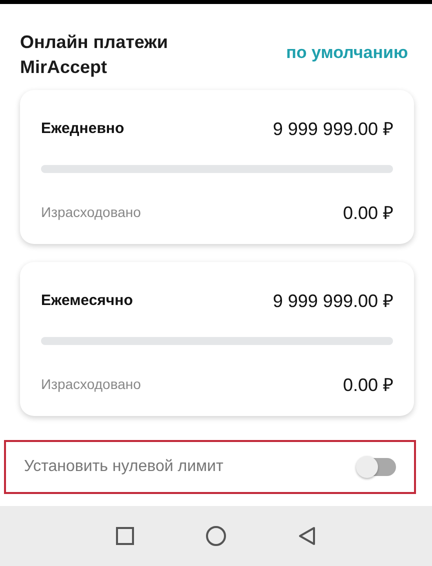  What do you see at coordinates (347, 53) in the screenshot?
I see `default-label: по умолчанию` at bounding box center [347, 53].